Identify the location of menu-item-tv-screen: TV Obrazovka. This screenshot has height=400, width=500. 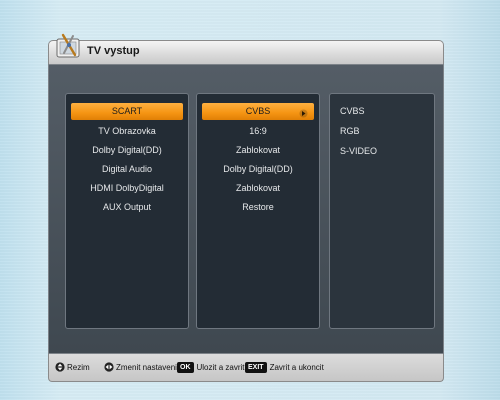
(127, 131).